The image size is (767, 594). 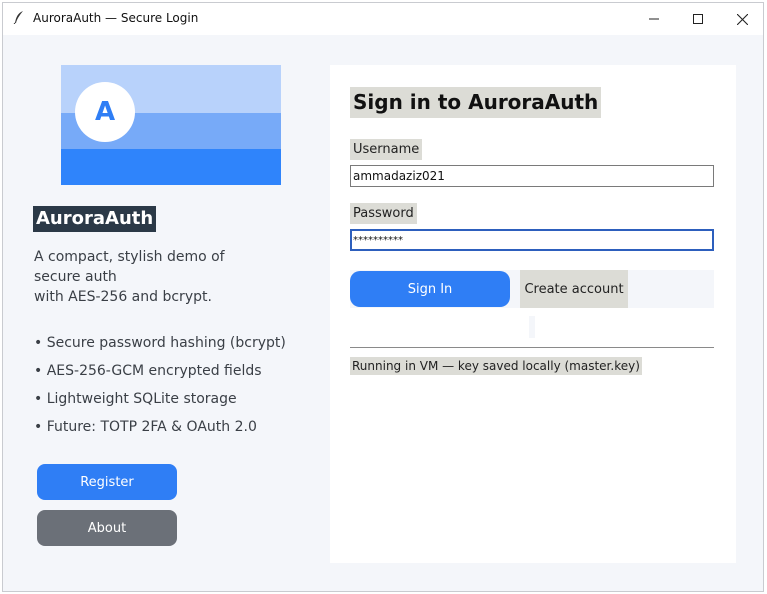 I want to click on divider, so click(x=532, y=347).